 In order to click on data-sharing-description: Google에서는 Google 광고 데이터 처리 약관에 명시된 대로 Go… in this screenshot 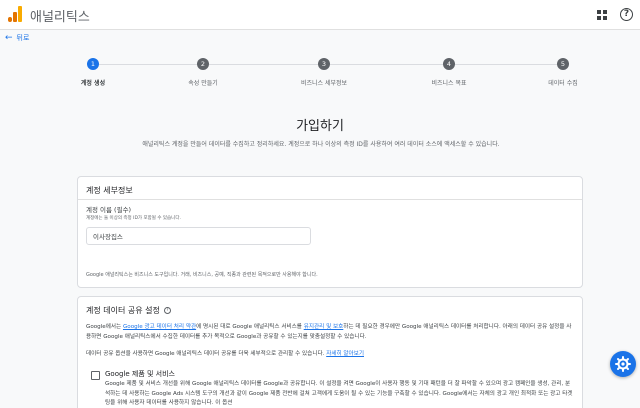, I will do `click(329, 332)`.